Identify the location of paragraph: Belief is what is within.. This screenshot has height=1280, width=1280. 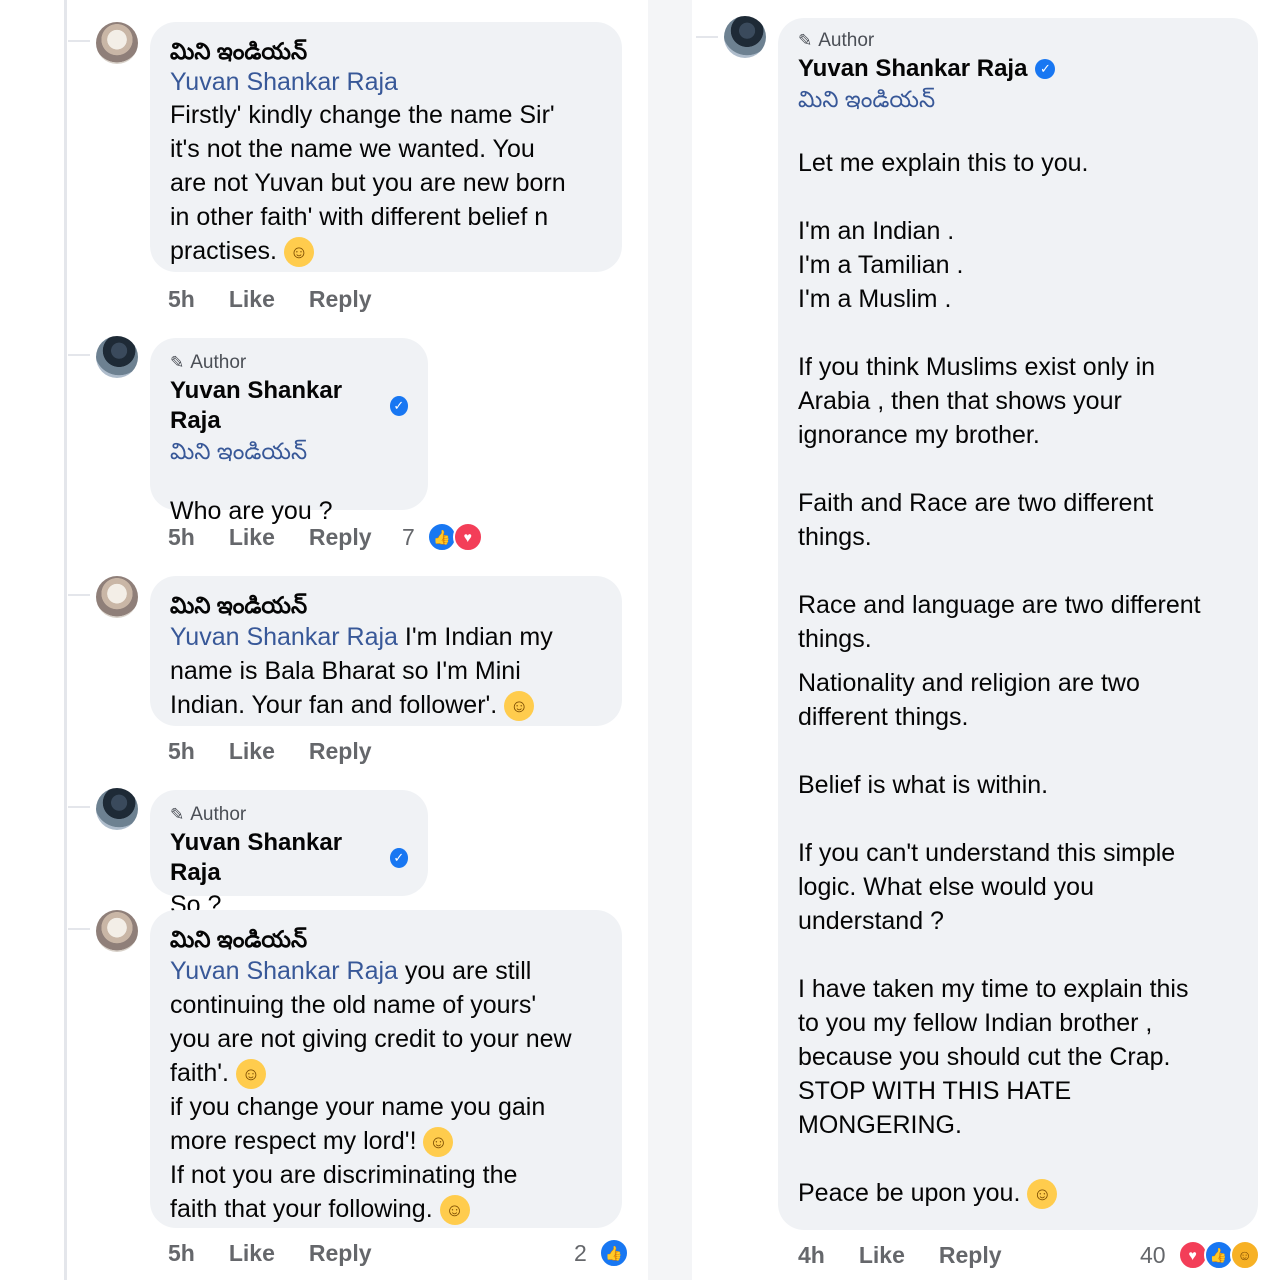
(923, 785).